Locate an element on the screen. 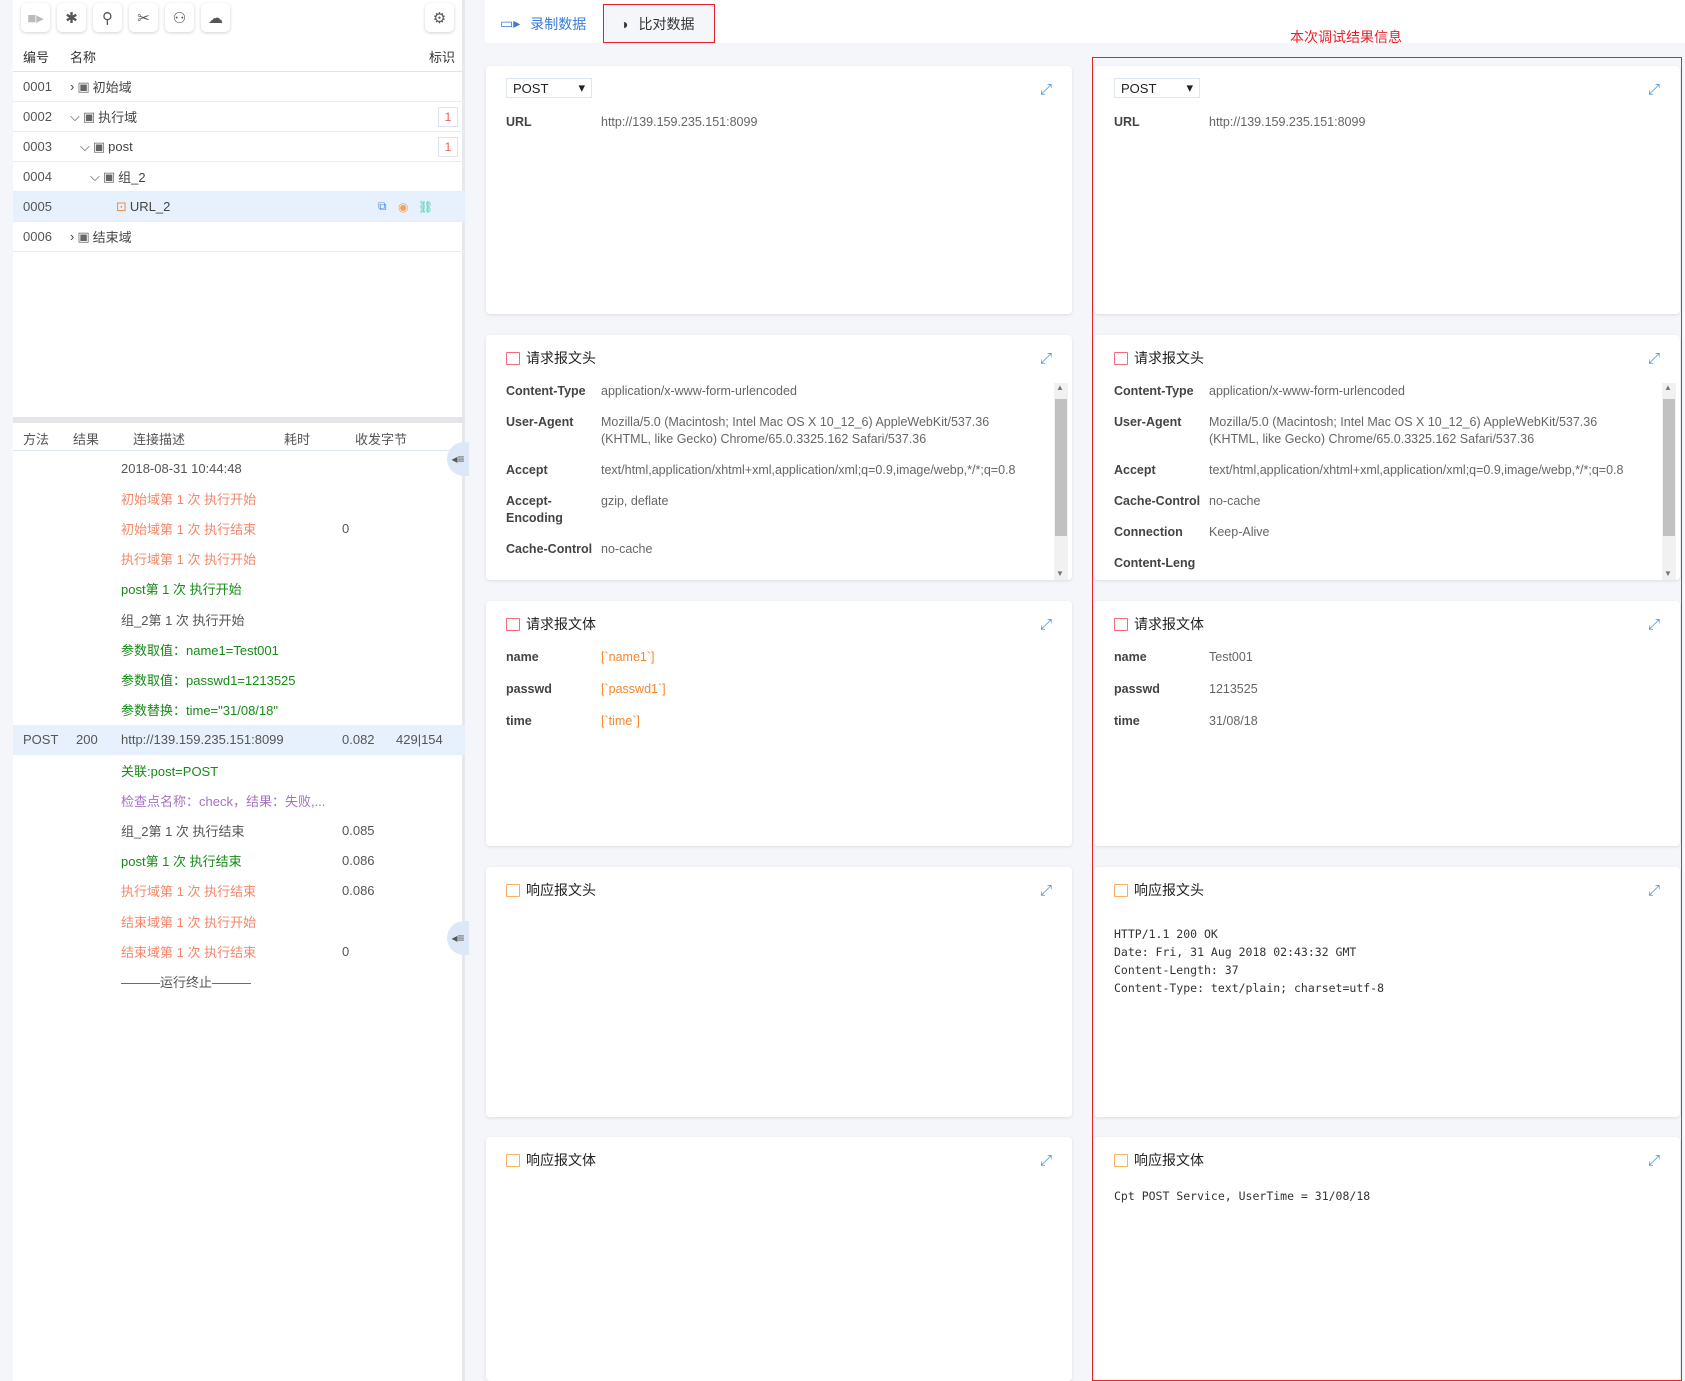  kv-key: name is located at coordinates (1130, 657).